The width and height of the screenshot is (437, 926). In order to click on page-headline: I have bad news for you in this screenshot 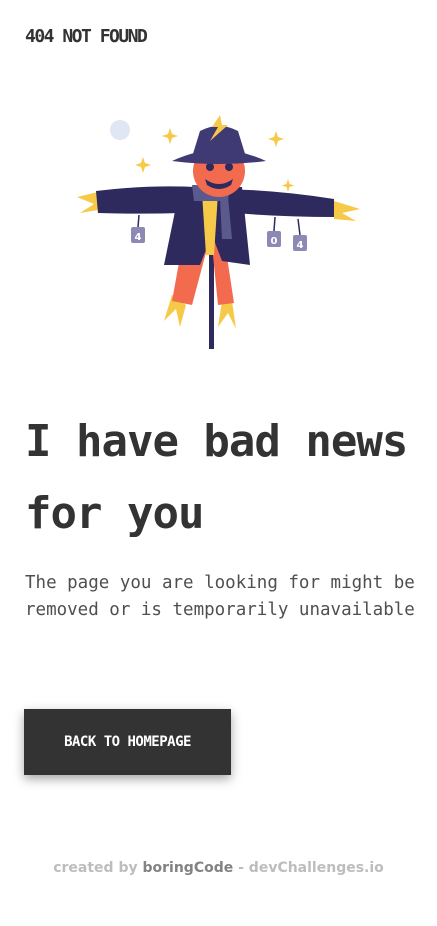, I will do `click(216, 477)`.